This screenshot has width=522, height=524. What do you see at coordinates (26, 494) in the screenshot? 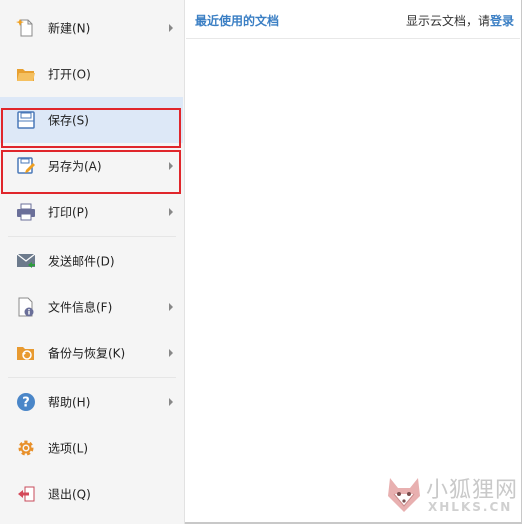
I see `exit-icon` at bounding box center [26, 494].